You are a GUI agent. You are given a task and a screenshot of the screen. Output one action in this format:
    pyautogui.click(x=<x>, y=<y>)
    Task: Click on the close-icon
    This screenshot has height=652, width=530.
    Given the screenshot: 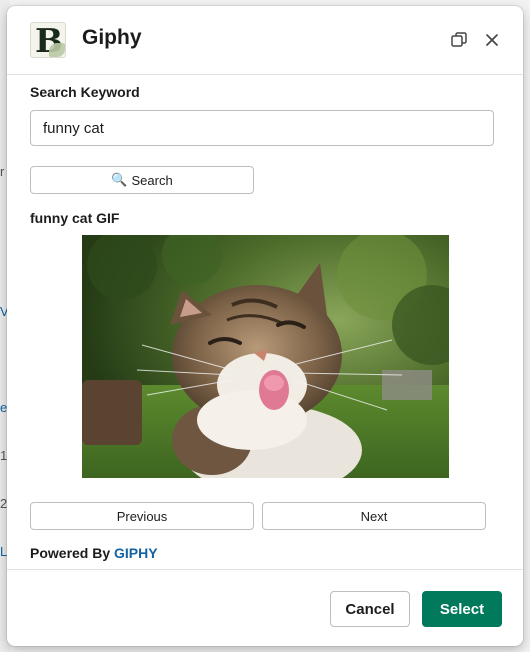 What is the action you would take?
    pyautogui.click(x=492, y=40)
    